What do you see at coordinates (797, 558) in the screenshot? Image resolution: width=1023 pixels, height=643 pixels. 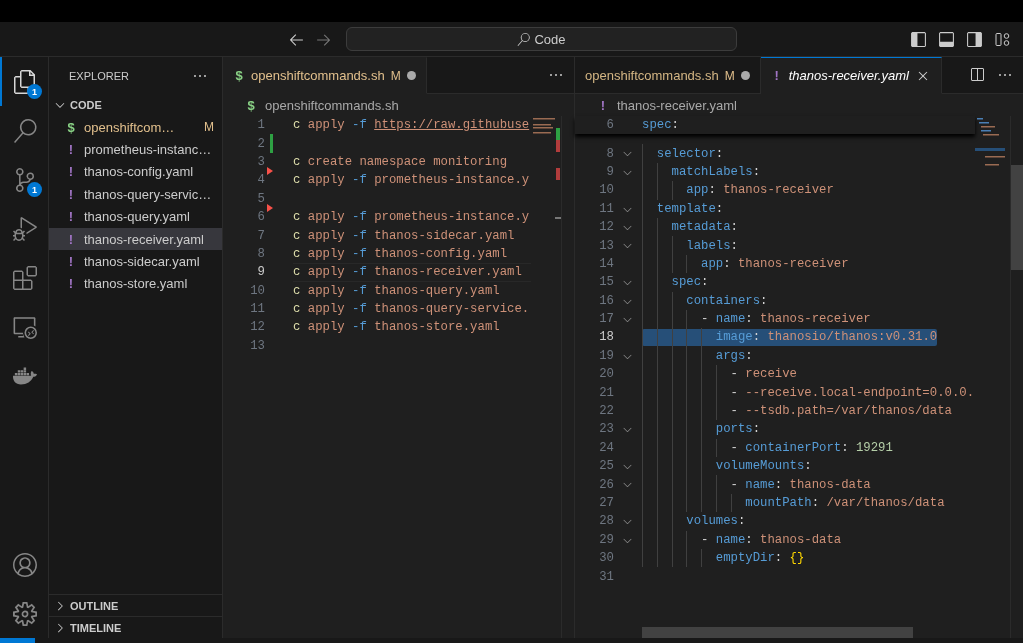 I see `code-token: {}` at bounding box center [797, 558].